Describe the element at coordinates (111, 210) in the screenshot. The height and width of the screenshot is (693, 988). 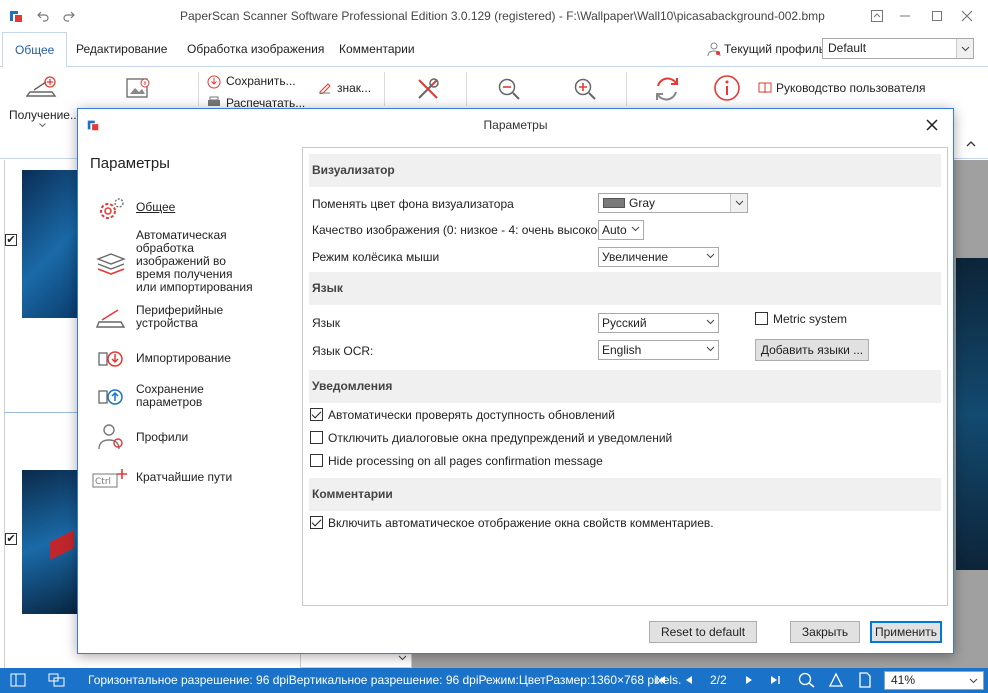
I see `gear-icon` at that location.